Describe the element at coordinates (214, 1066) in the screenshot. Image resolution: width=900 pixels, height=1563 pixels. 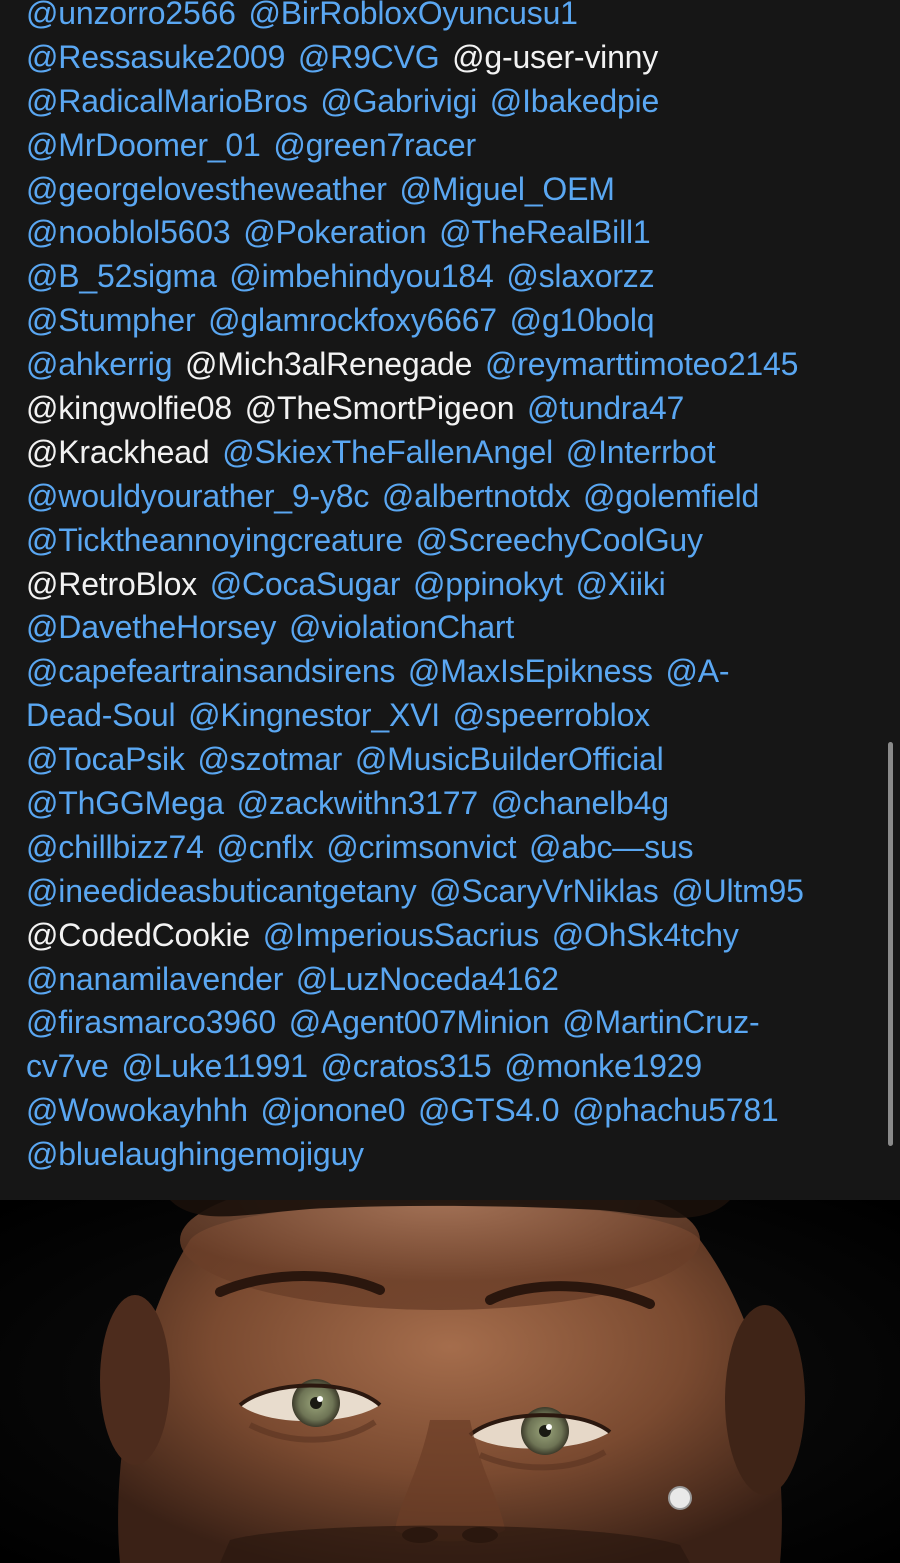
I see `mention-link: @Luke11991` at that location.